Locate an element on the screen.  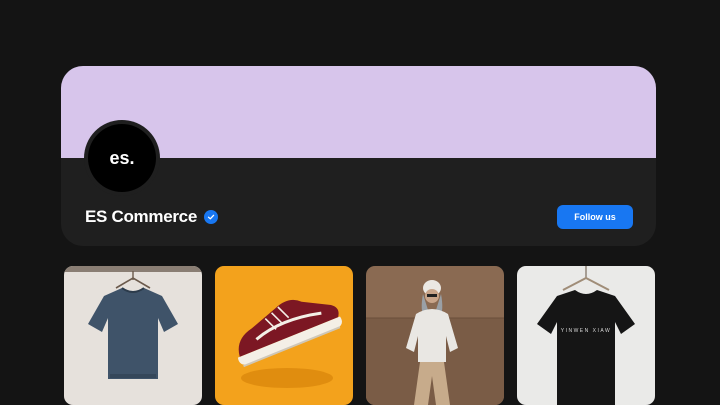
product-tile-black-tshirt: YINWEN XIAW is located at coordinates (586, 335).